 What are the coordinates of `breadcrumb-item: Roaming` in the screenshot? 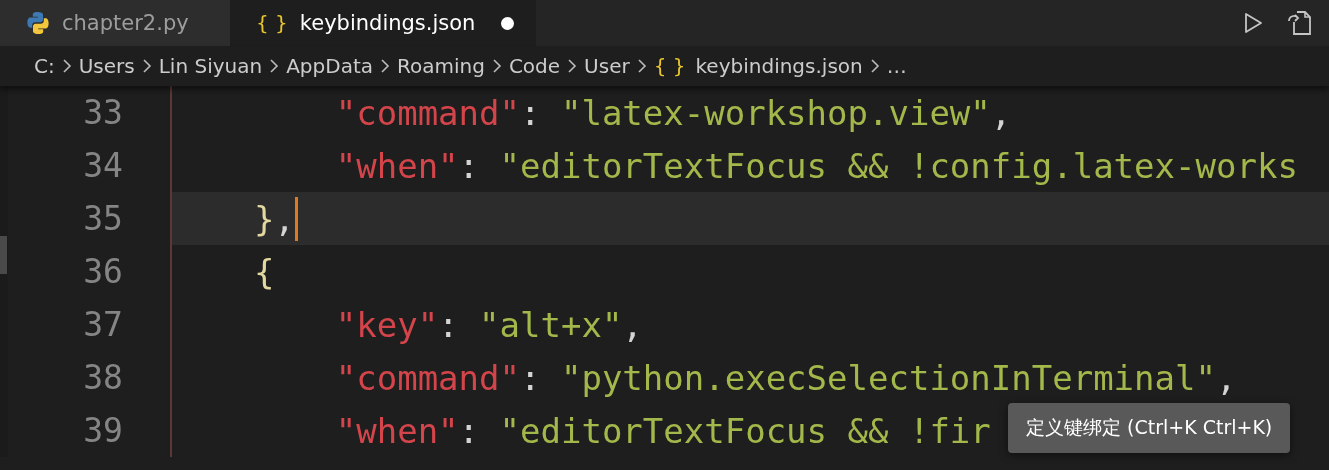 It's located at (441, 66).